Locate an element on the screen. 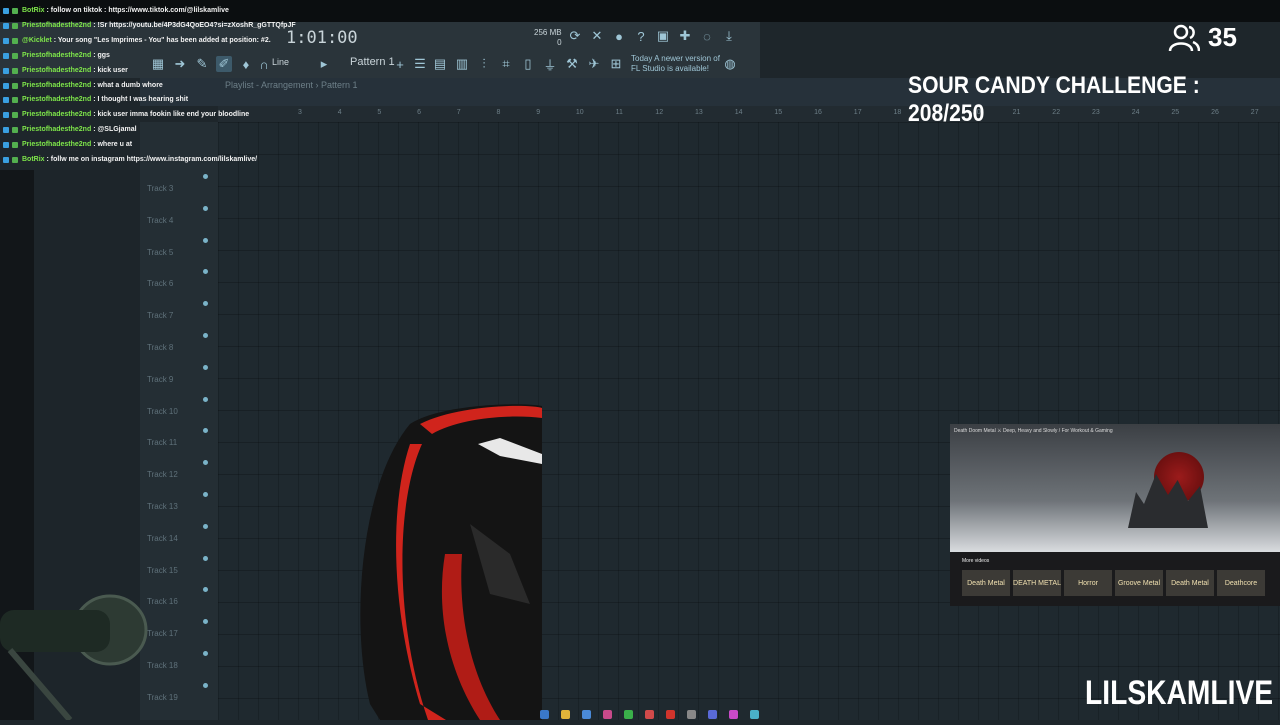 Image resolution: width=1280 pixels, height=725 pixels. video-thumb: Horror is located at coordinates (1088, 583).